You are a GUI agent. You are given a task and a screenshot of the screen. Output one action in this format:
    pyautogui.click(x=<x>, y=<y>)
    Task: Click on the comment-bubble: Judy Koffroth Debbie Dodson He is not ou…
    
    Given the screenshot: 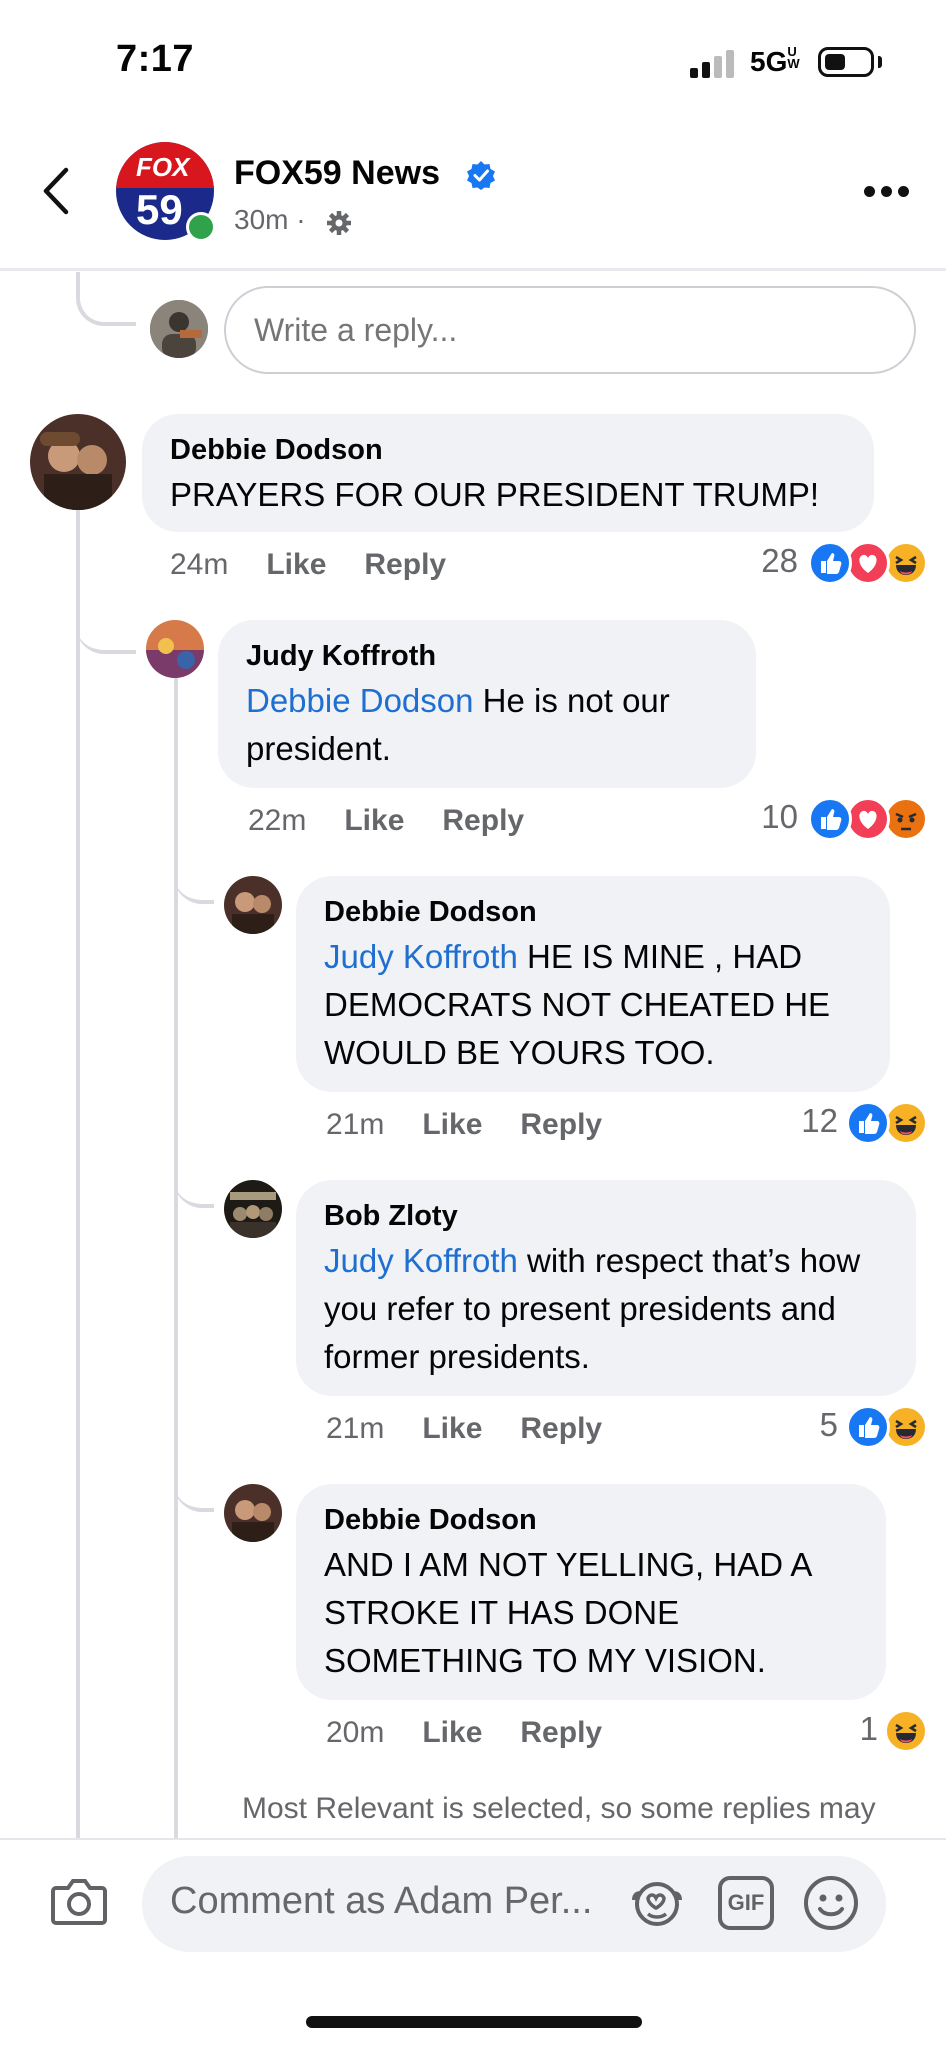 What is the action you would take?
    pyautogui.click(x=487, y=704)
    